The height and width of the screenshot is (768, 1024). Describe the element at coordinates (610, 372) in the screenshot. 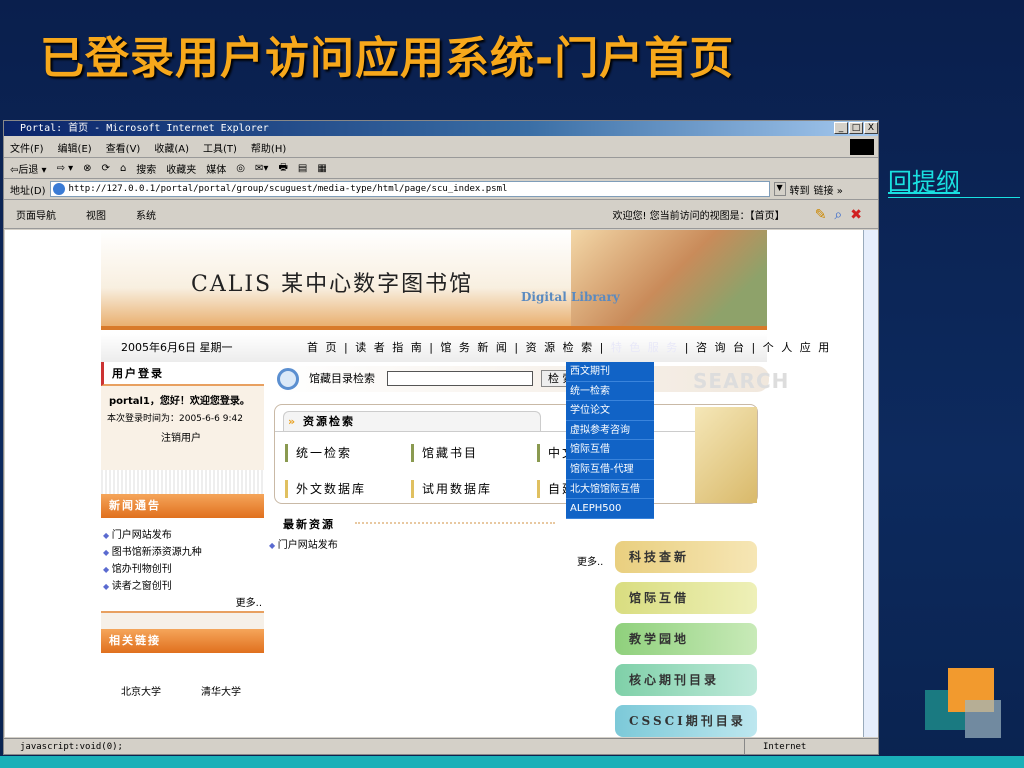

I see `dropdown-item: 西文期刊` at that location.